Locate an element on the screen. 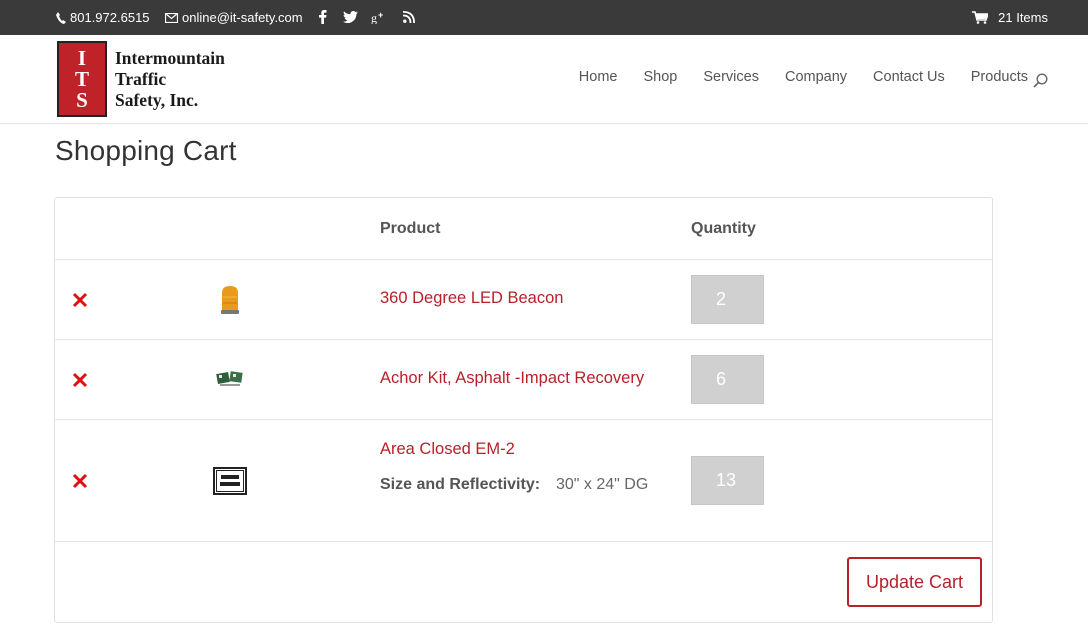 This screenshot has width=1088, height=637. product-link: 360 Degree LED Beacon is located at coordinates (471, 298).